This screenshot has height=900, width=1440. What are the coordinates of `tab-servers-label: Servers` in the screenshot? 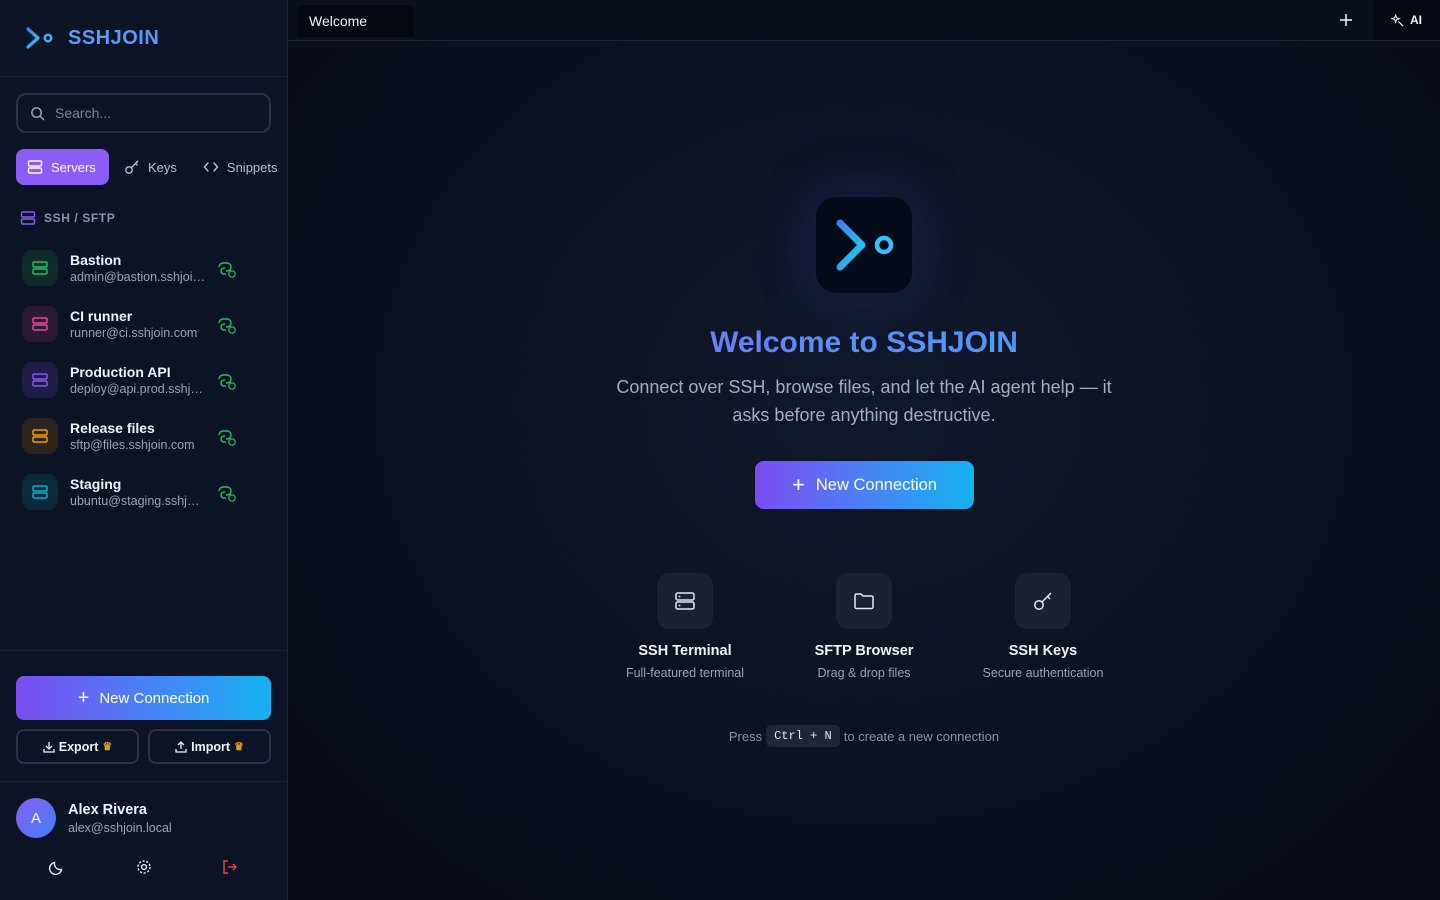 It's located at (73, 167).